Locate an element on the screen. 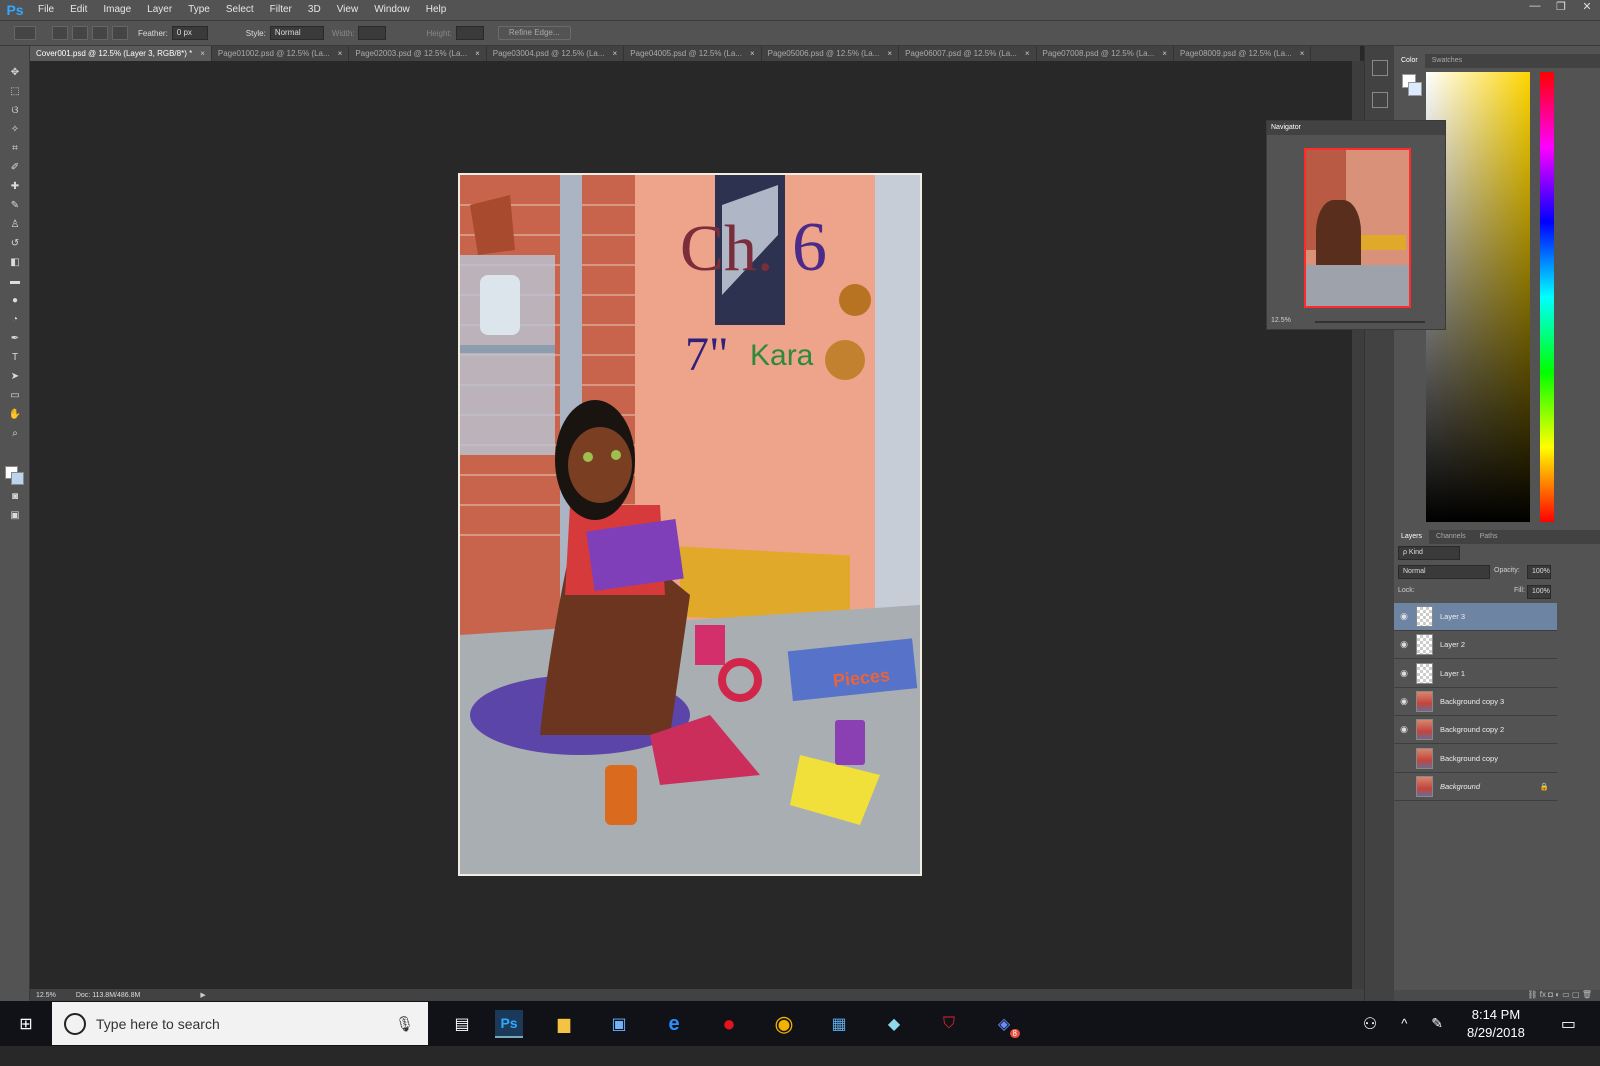 The width and height of the screenshot is (1600, 1066). opera-icon: ● is located at coordinates (729, 1024).